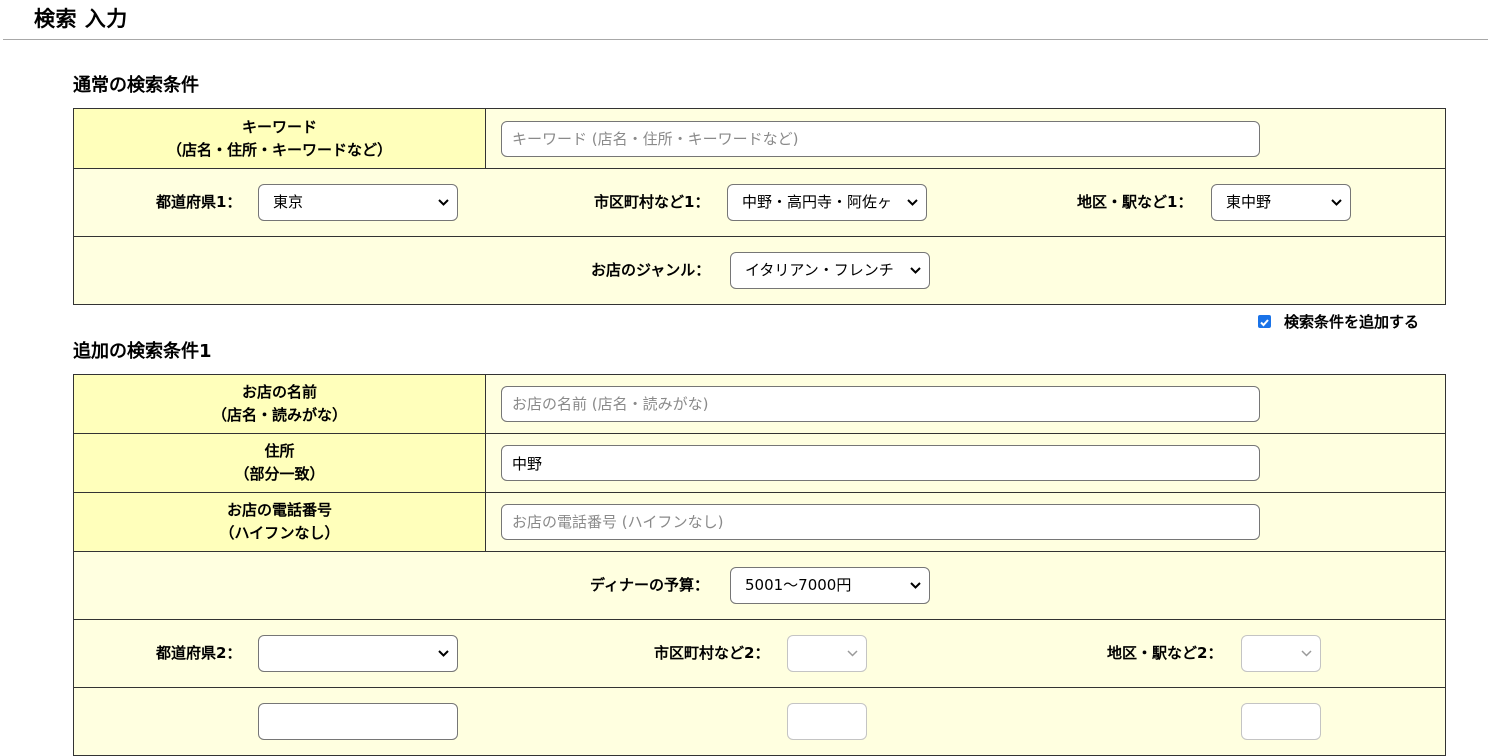  What do you see at coordinates (745, 20) in the screenshot?
I see `page-header: 検索 入力` at bounding box center [745, 20].